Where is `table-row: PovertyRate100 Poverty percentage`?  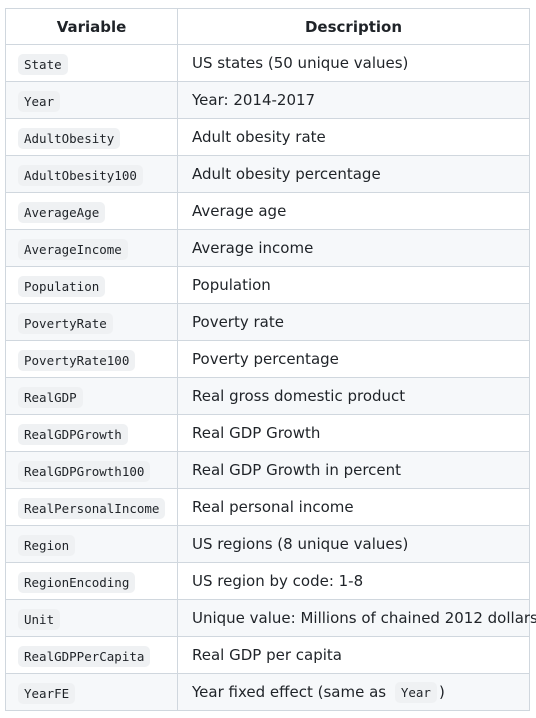
table-row: PovertyRate100 Poverty percentage is located at coordinates (267, 359).